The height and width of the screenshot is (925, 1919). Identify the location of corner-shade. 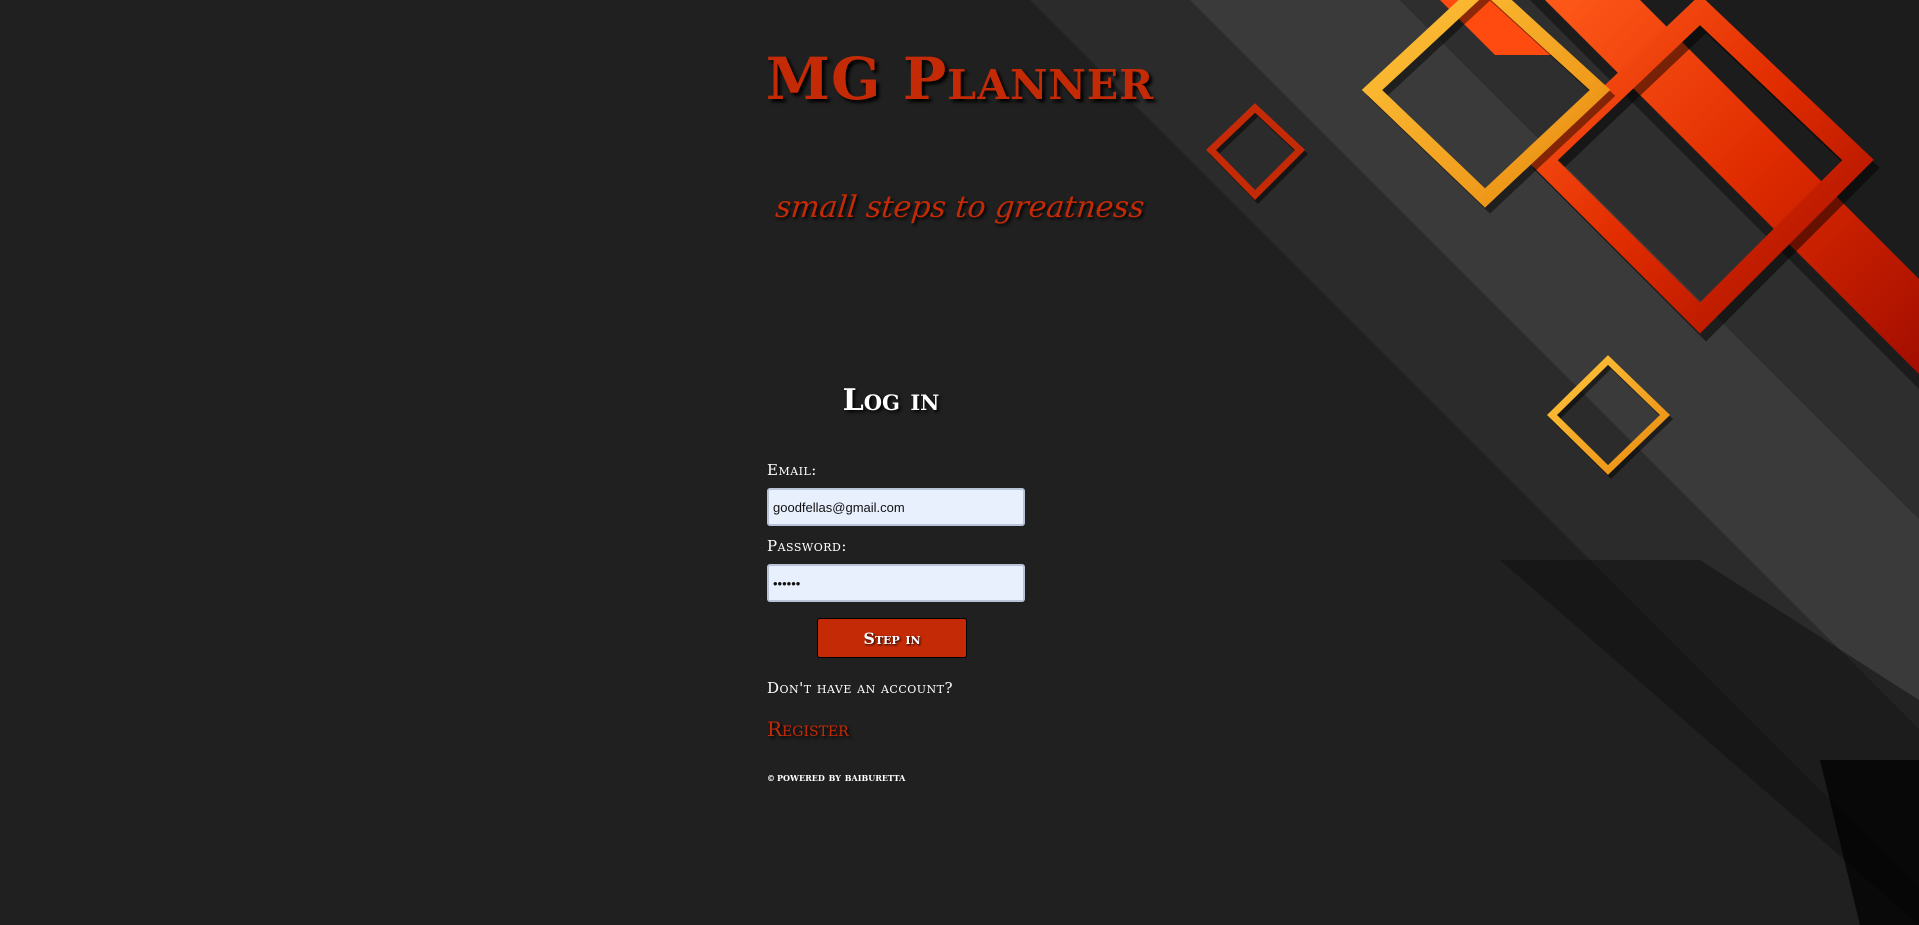
(1869, 842).